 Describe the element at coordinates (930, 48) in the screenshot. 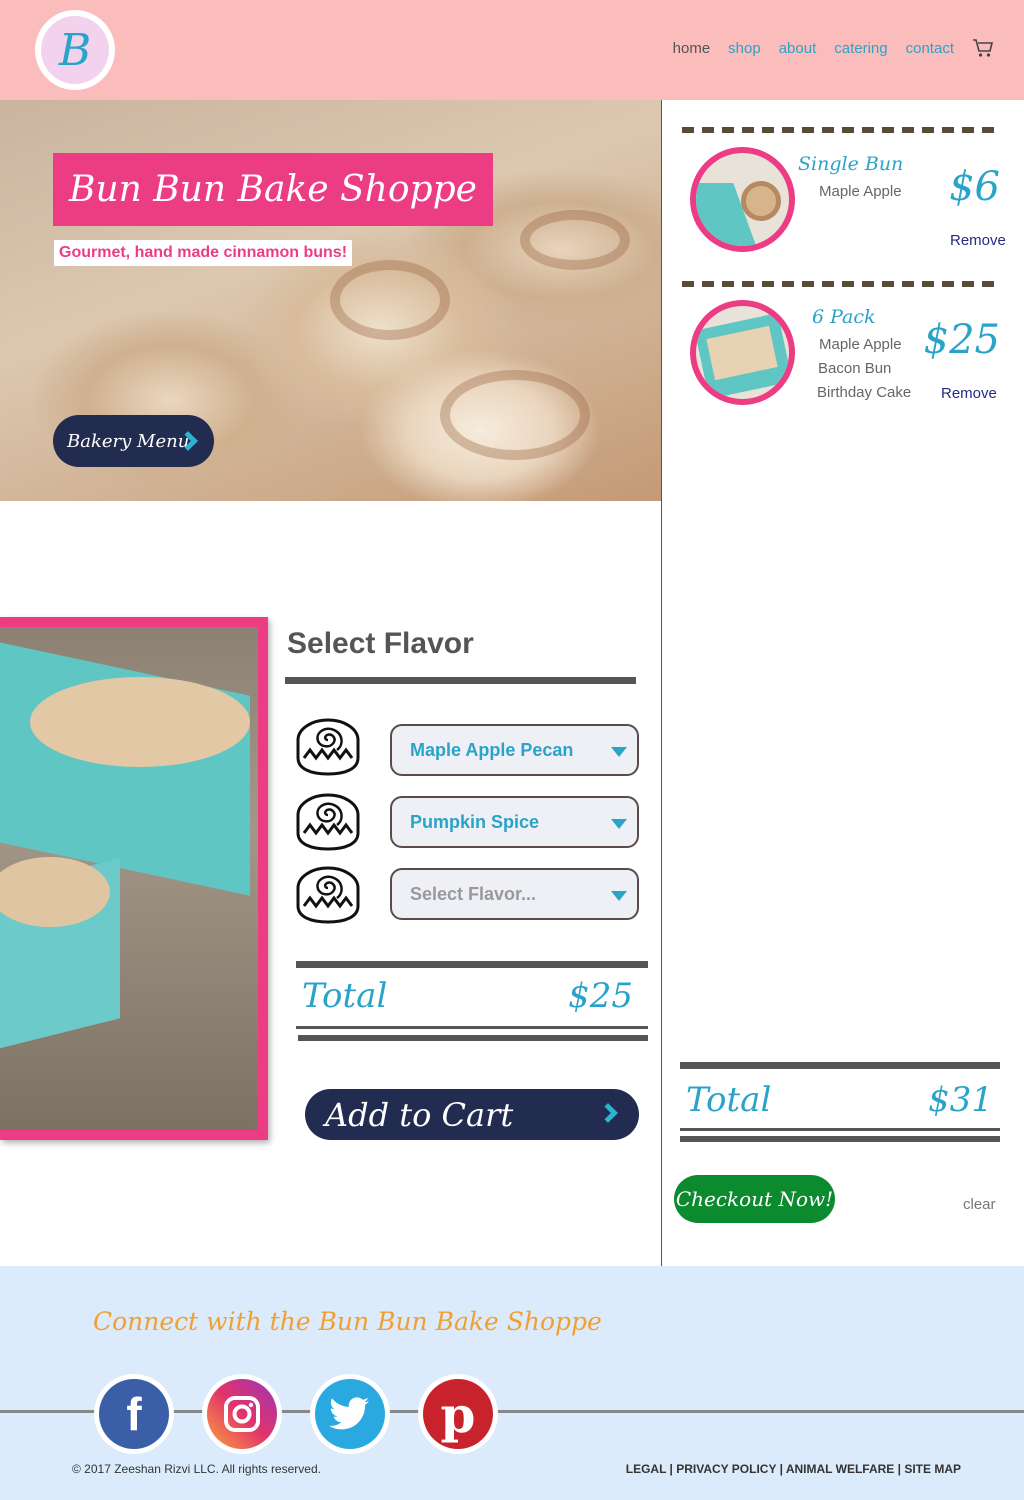

I see `nav-contact: contact` at that location.